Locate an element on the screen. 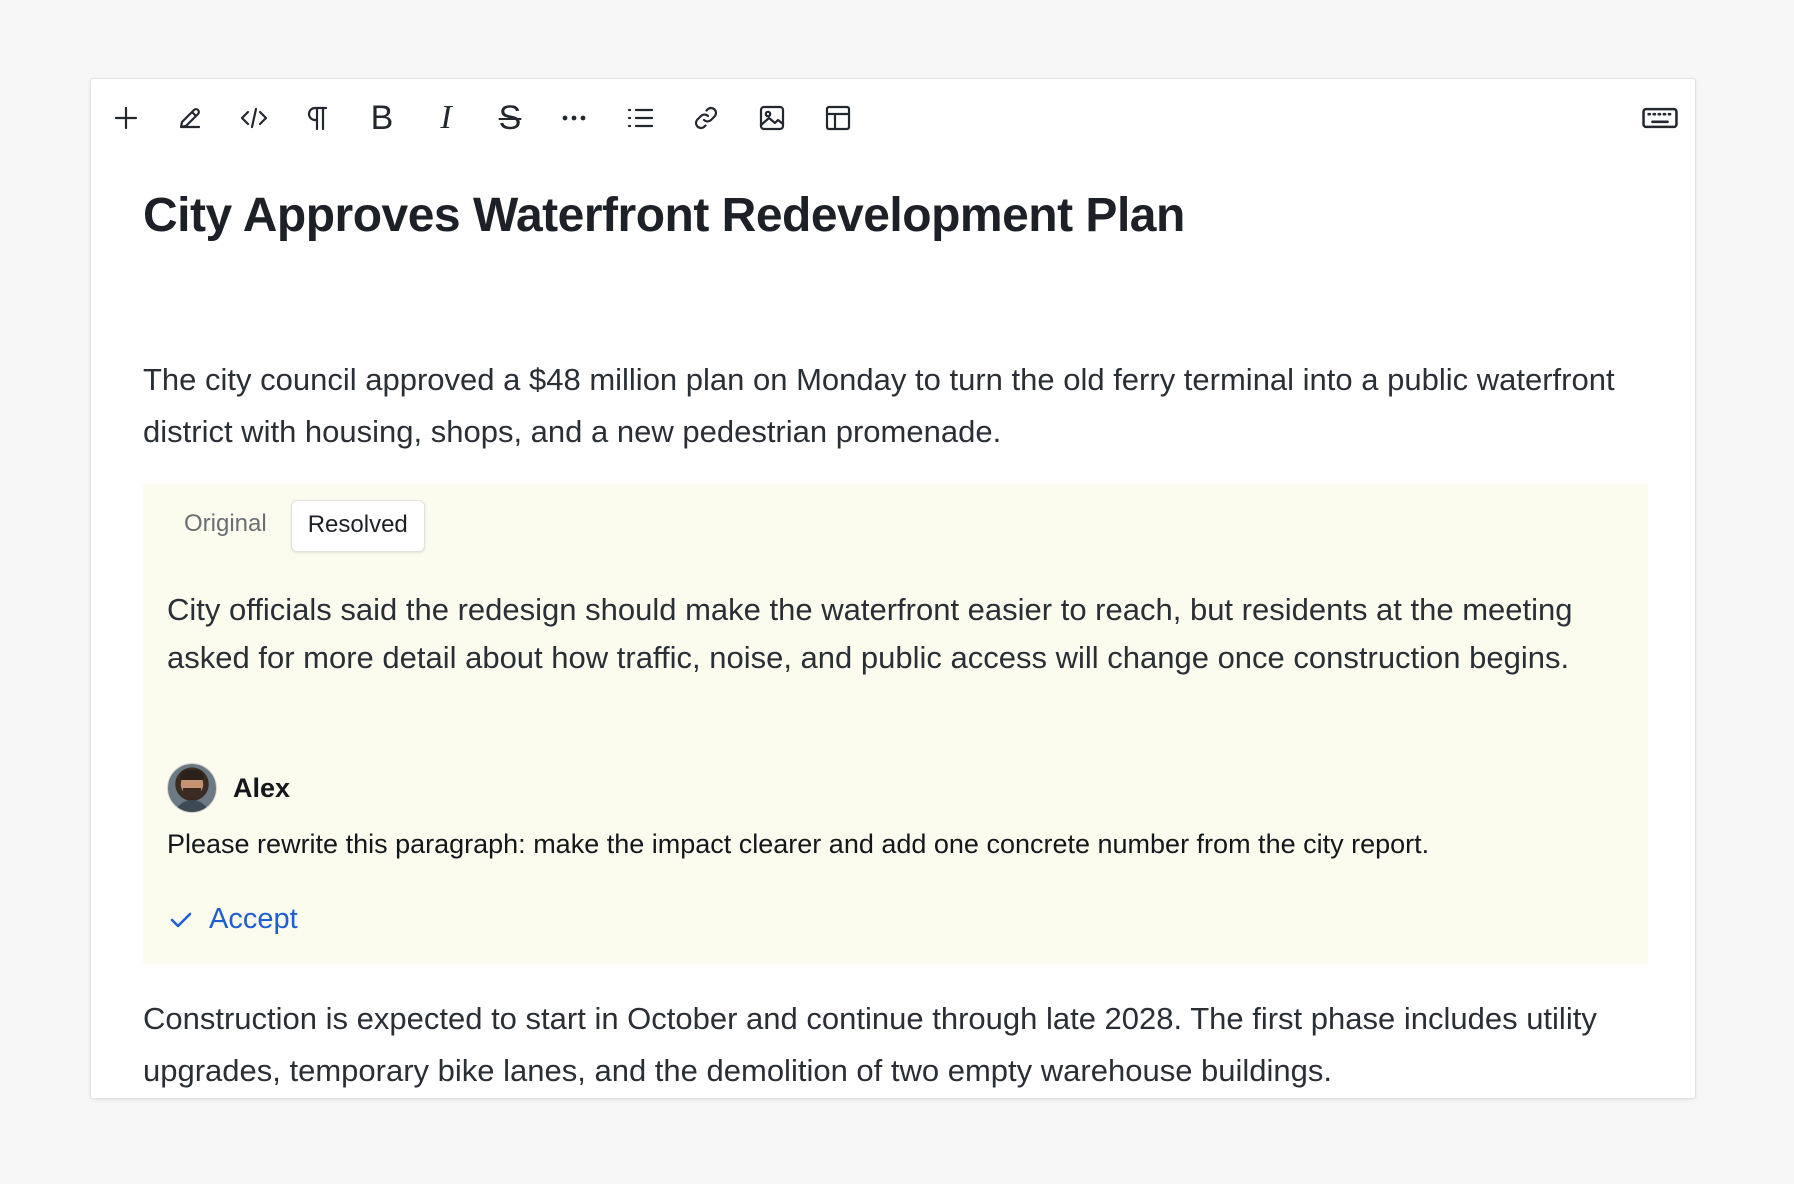  keyboard-icon is located at coordinates (1660, 118).